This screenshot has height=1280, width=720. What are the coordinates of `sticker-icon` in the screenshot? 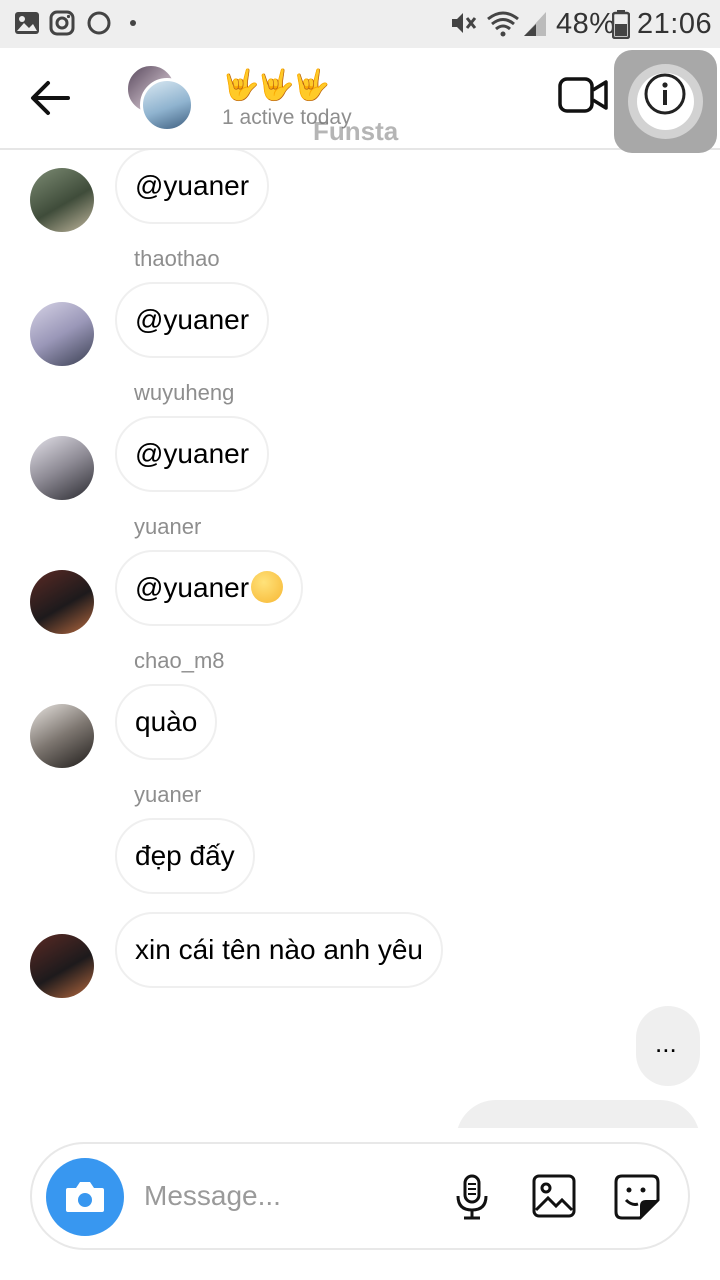 It's located at (637, 1197).